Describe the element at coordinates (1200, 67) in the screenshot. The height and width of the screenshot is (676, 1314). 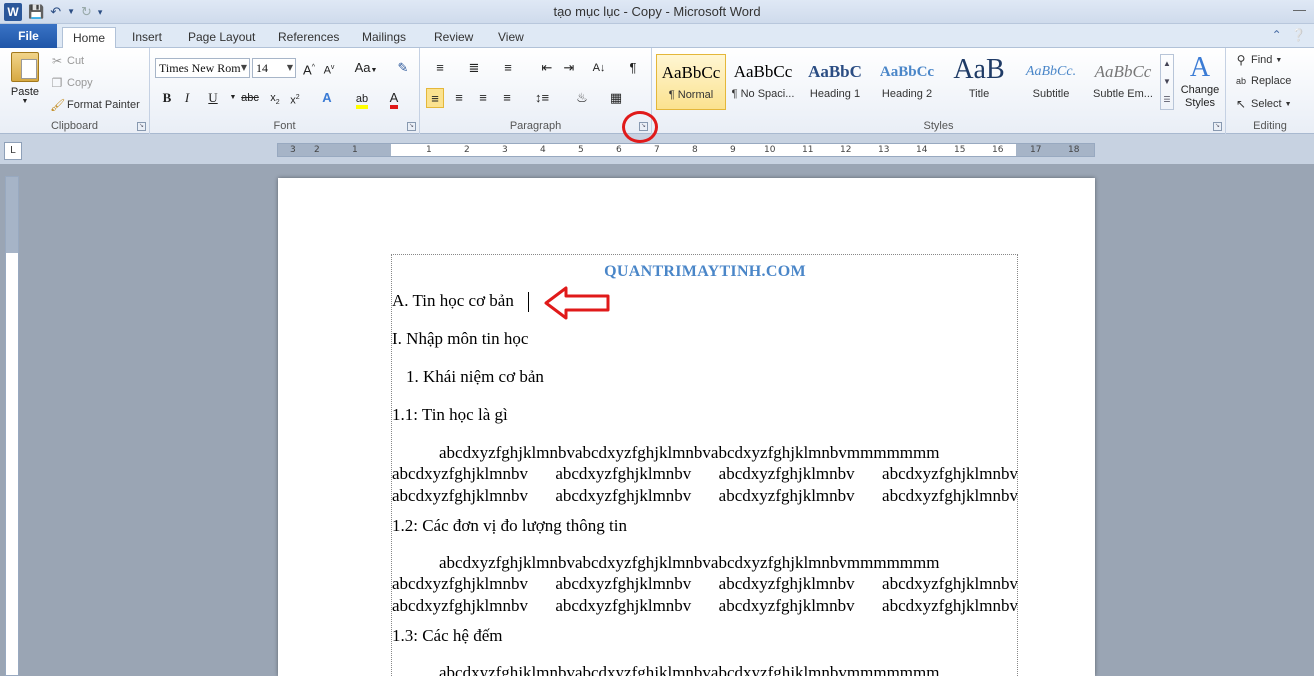
I see `change-styles-icon: A` at that location.